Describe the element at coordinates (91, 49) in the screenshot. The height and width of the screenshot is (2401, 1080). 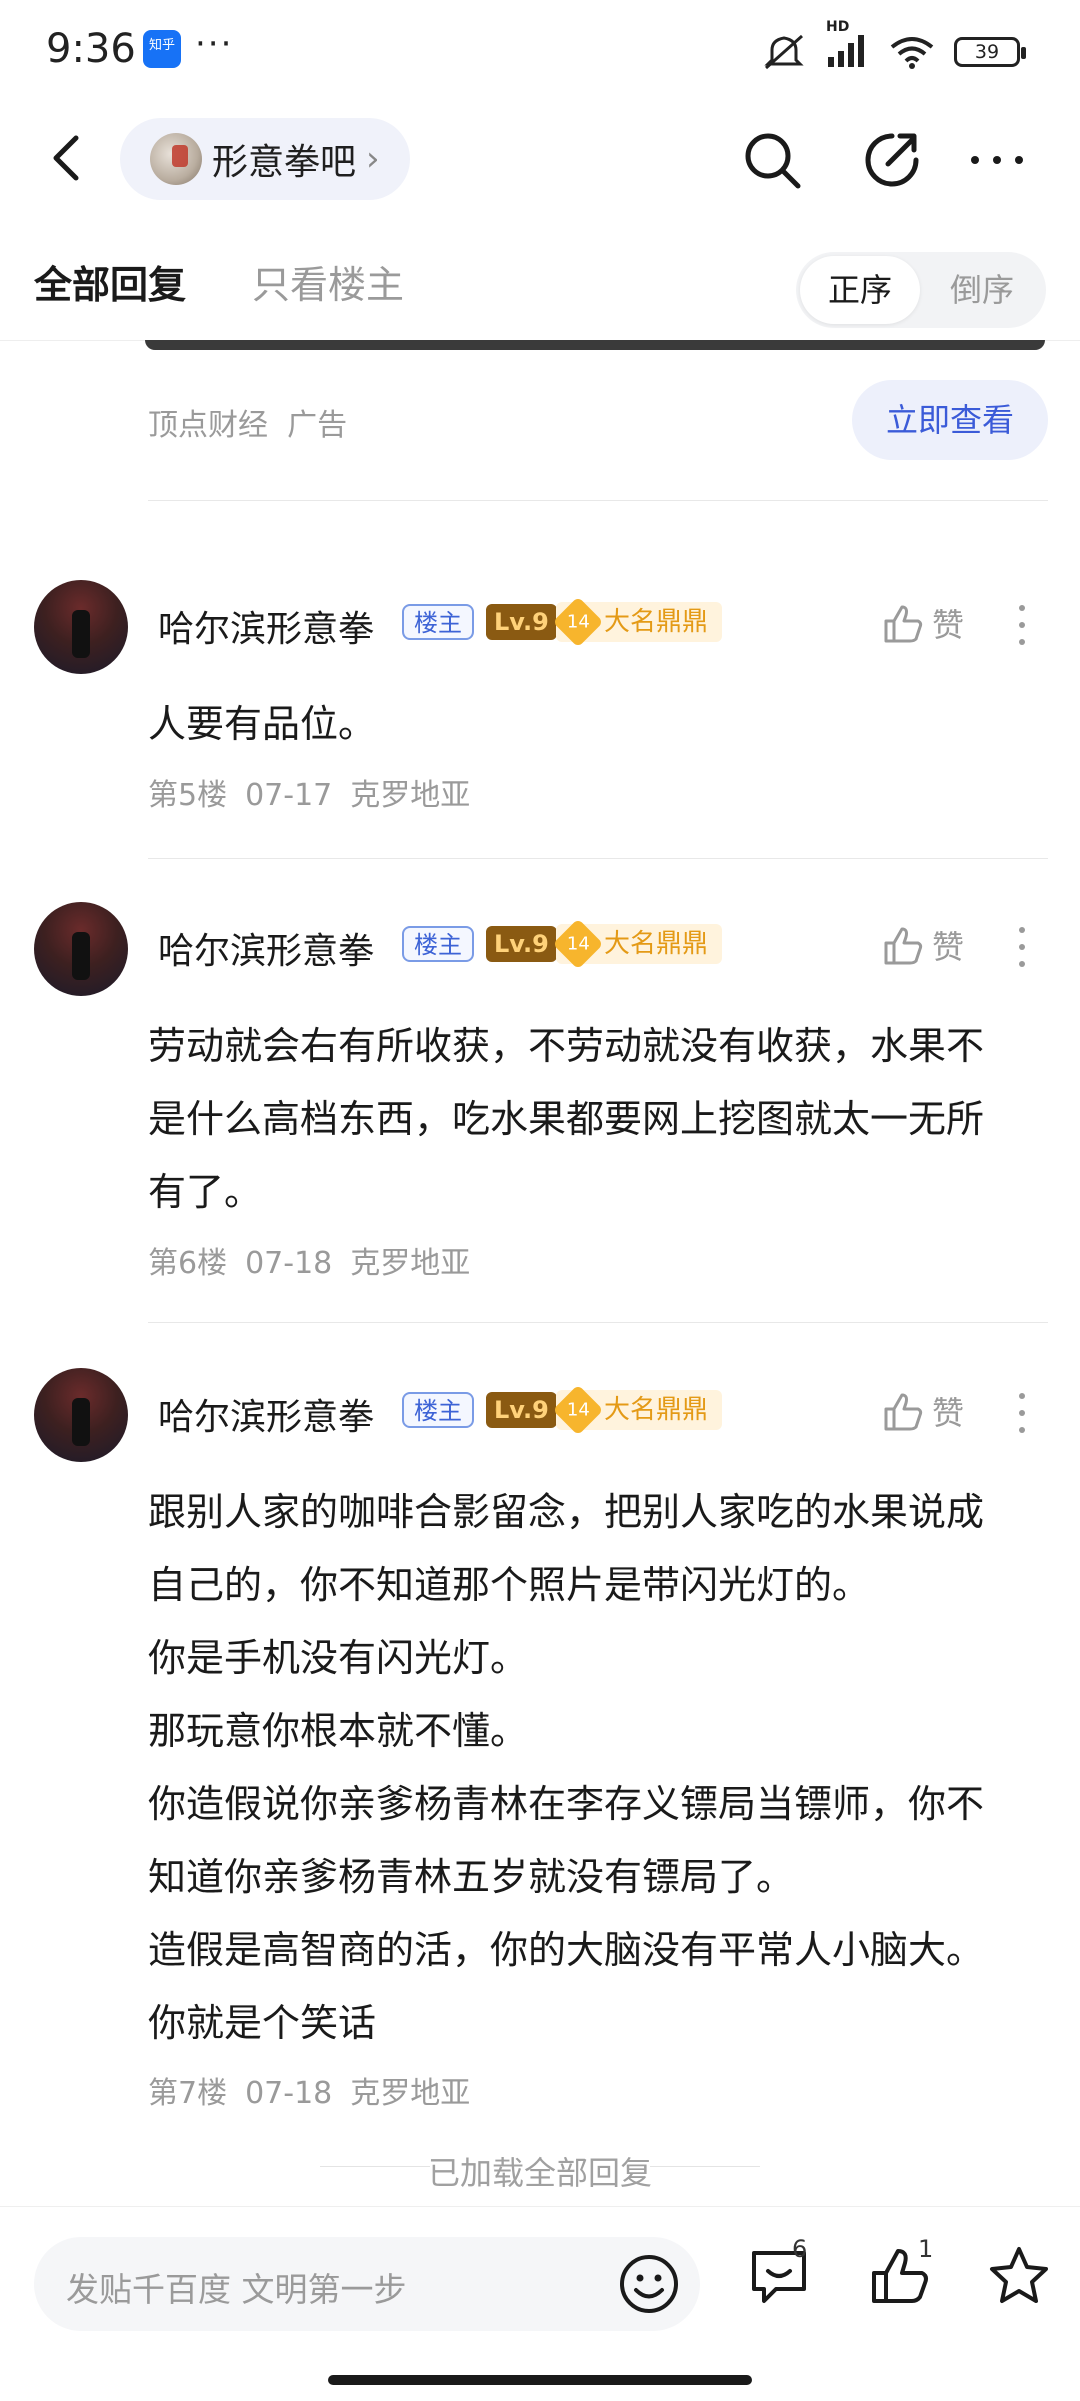
I see `status-time: 9:36` at that location.